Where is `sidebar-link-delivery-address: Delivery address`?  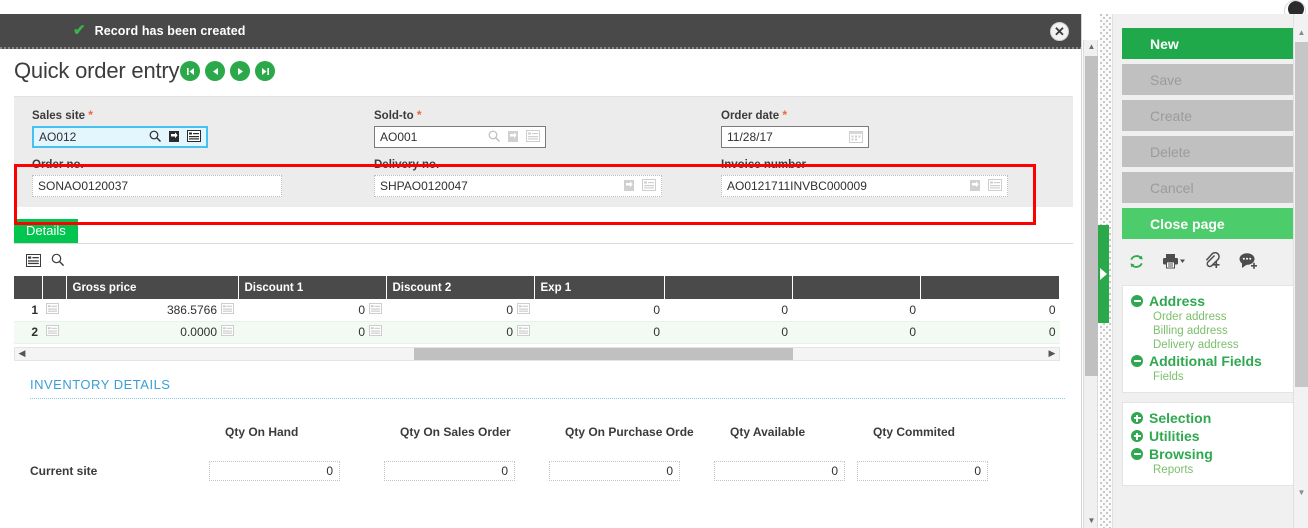
sidebar-link-delivery-address: Delivery address is located at coordinates (1210, 345).